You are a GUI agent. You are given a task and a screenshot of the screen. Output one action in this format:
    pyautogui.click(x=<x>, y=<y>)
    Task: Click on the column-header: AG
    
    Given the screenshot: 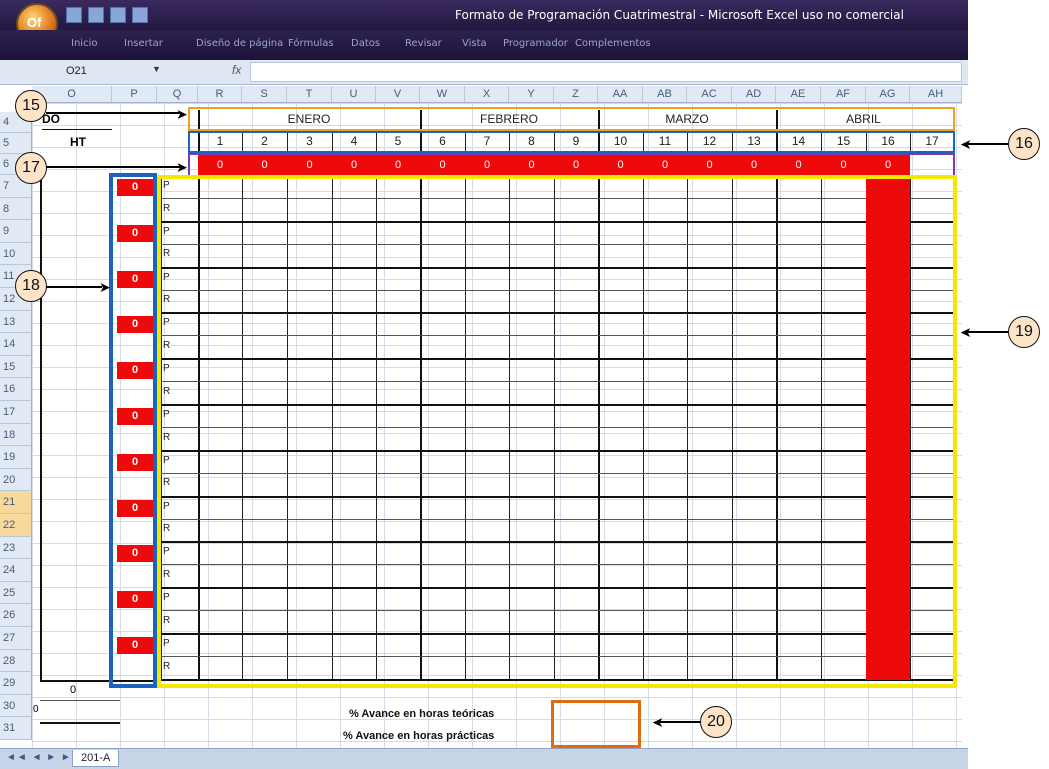 What is the action you would take?
    pyautogui.click(x=888, y=94)
    